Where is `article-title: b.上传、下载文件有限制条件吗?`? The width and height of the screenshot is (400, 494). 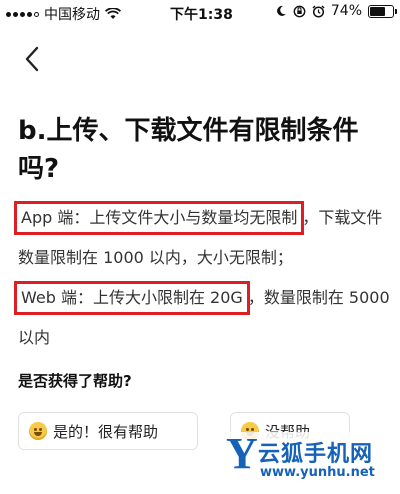
article-title: b.上传、下载文件有限制条件吗? is located at coordinates (188, 150).